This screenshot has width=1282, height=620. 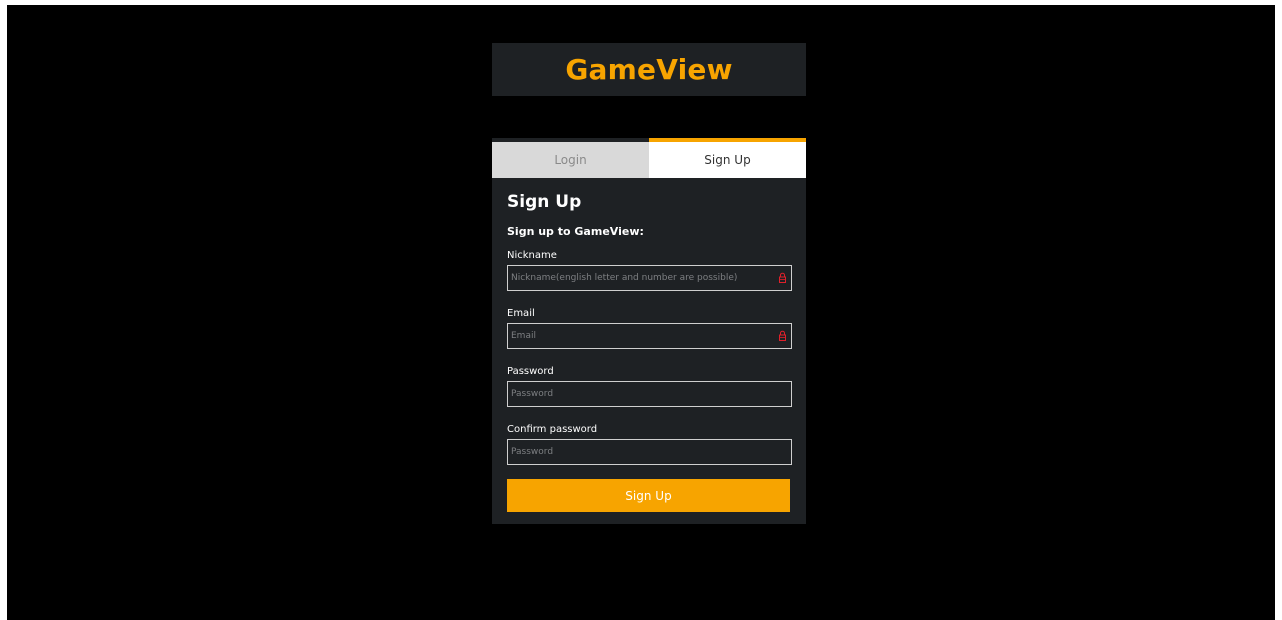 What do you see at coordinates (532, 255) in the screenshot?
I see `nickname-label: Nickname` at bounding box center [532, 255].